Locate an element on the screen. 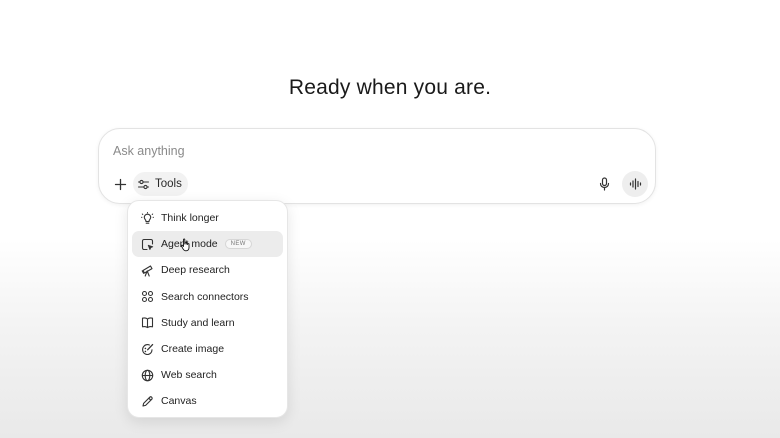 This screenshot has width=780, height=438. dictate-button is located at coordinates (604, 184).